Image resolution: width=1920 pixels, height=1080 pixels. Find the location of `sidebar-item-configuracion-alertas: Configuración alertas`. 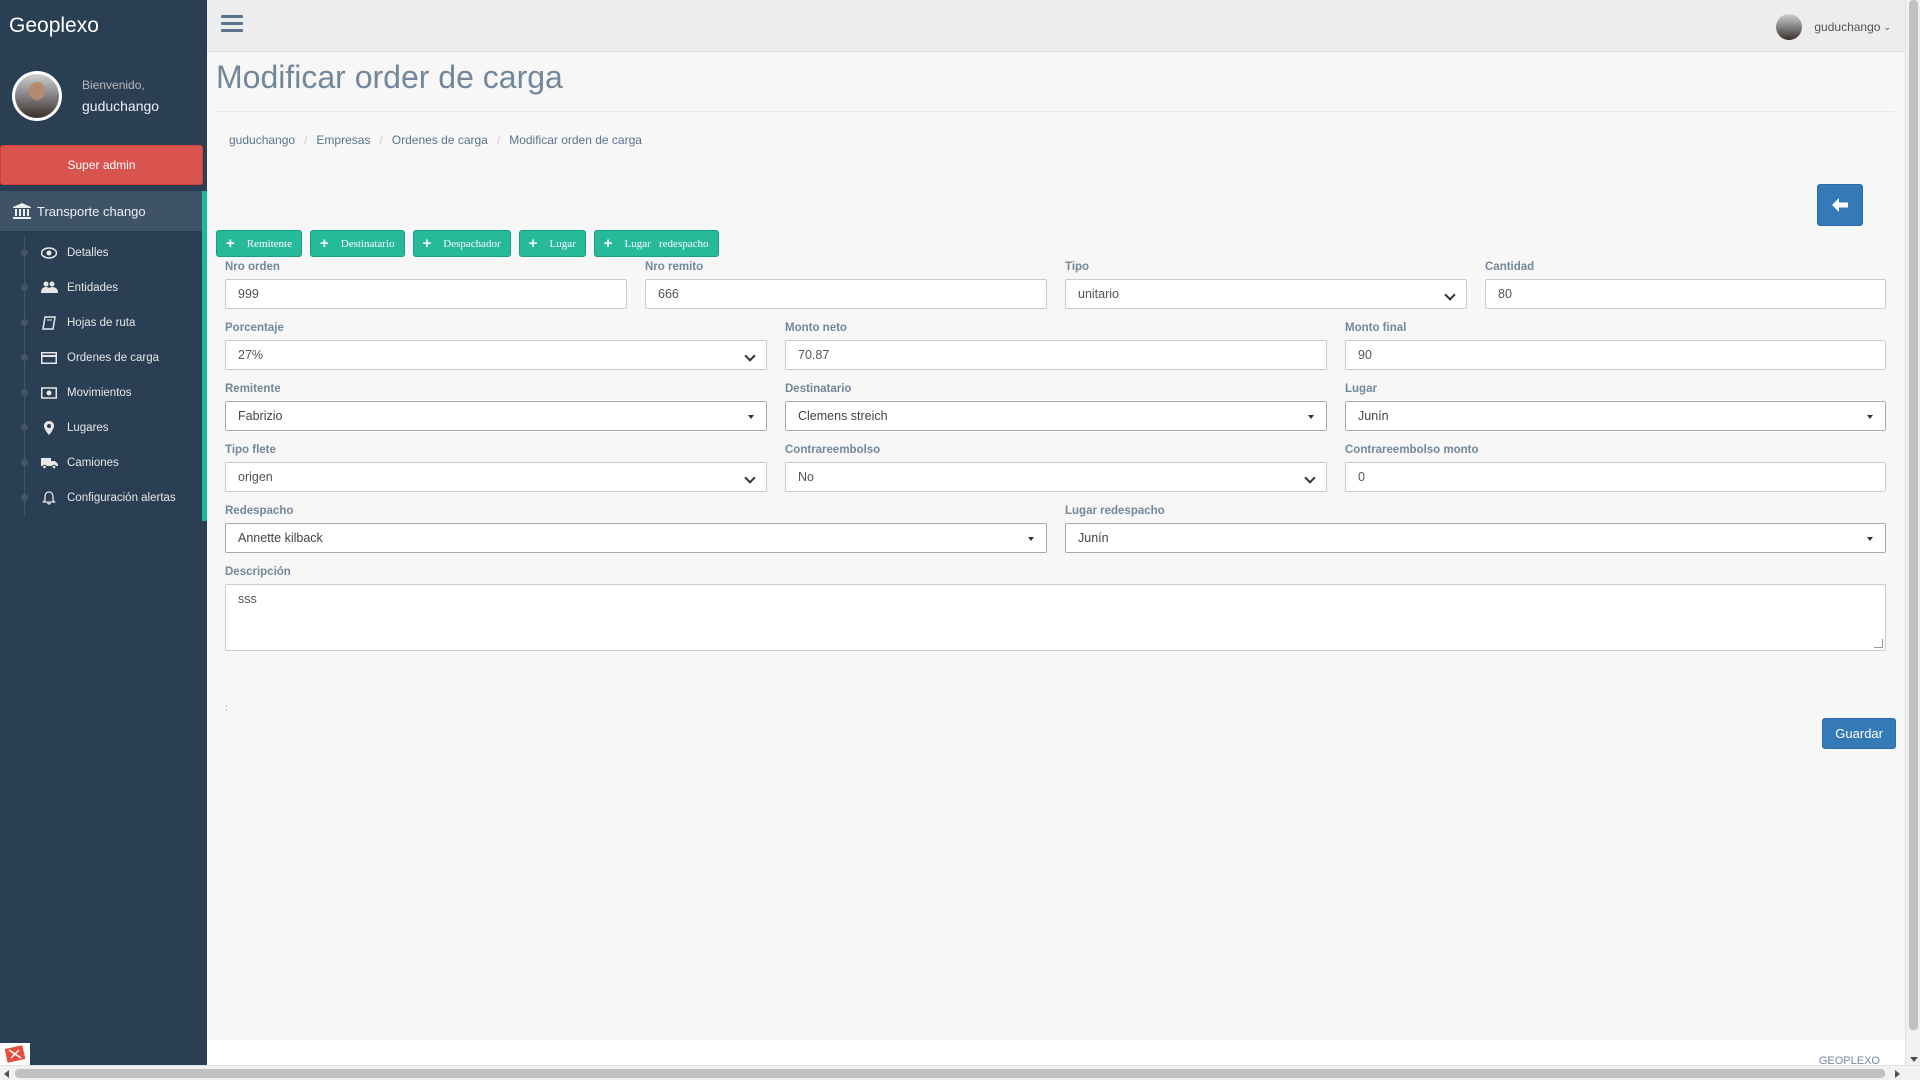

sidebar-item-configuracion-alertas: Configuración alertas is located at coordinates (101, 497).